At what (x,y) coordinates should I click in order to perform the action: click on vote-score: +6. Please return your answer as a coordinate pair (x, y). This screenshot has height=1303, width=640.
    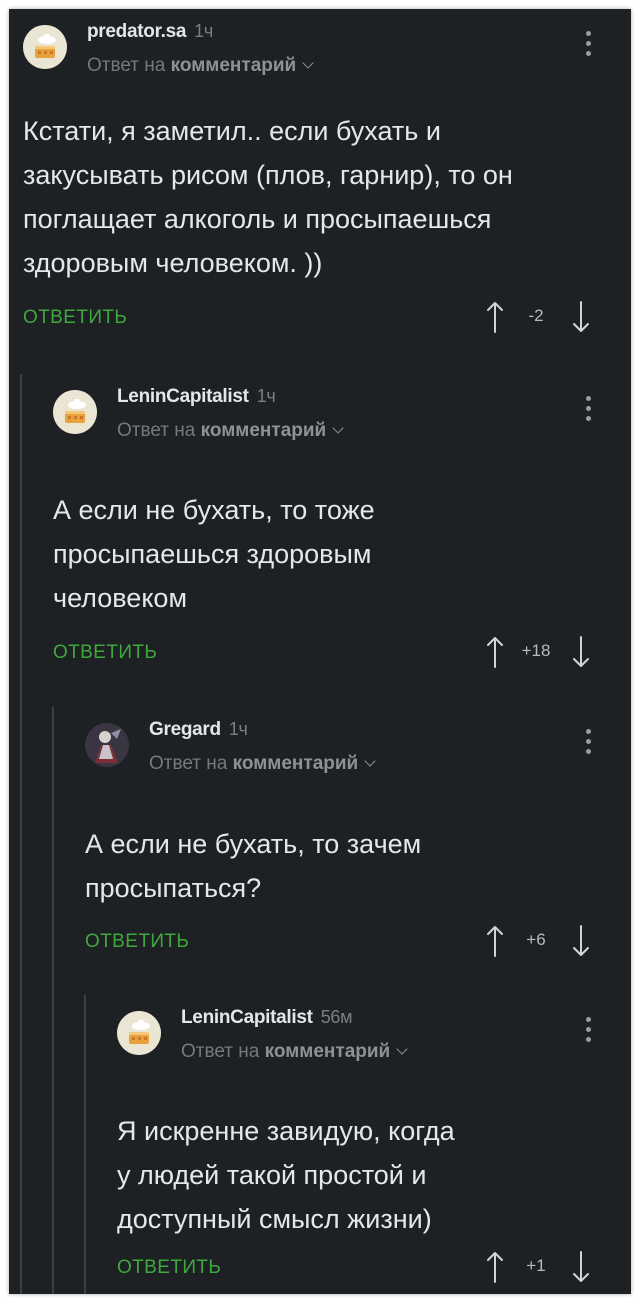
    Looking at the image, I should click on (536, 939).